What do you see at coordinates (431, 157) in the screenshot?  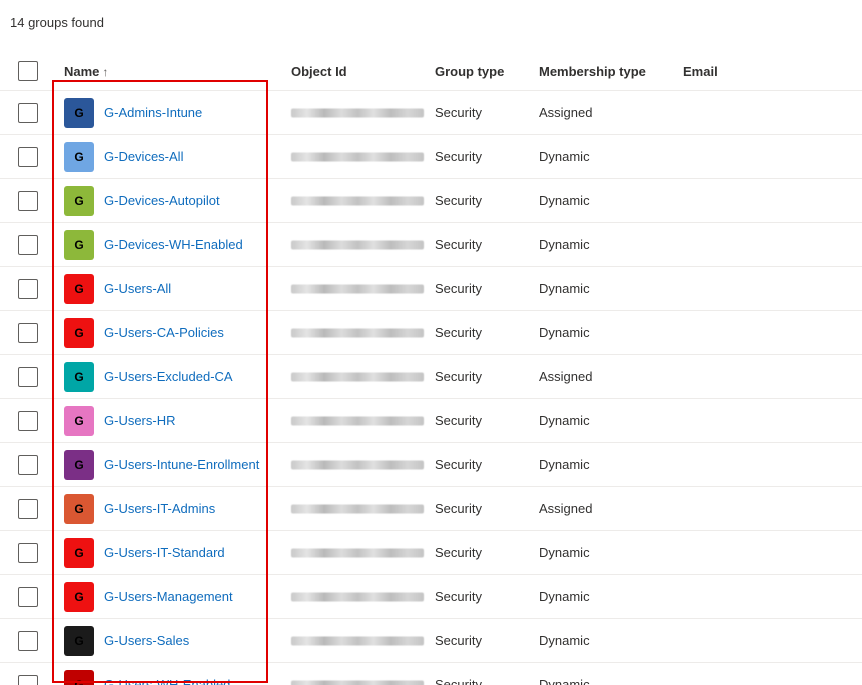 I see `table-row: G G-Devices-All Security Dynamic` at bounding box center [431, 157].